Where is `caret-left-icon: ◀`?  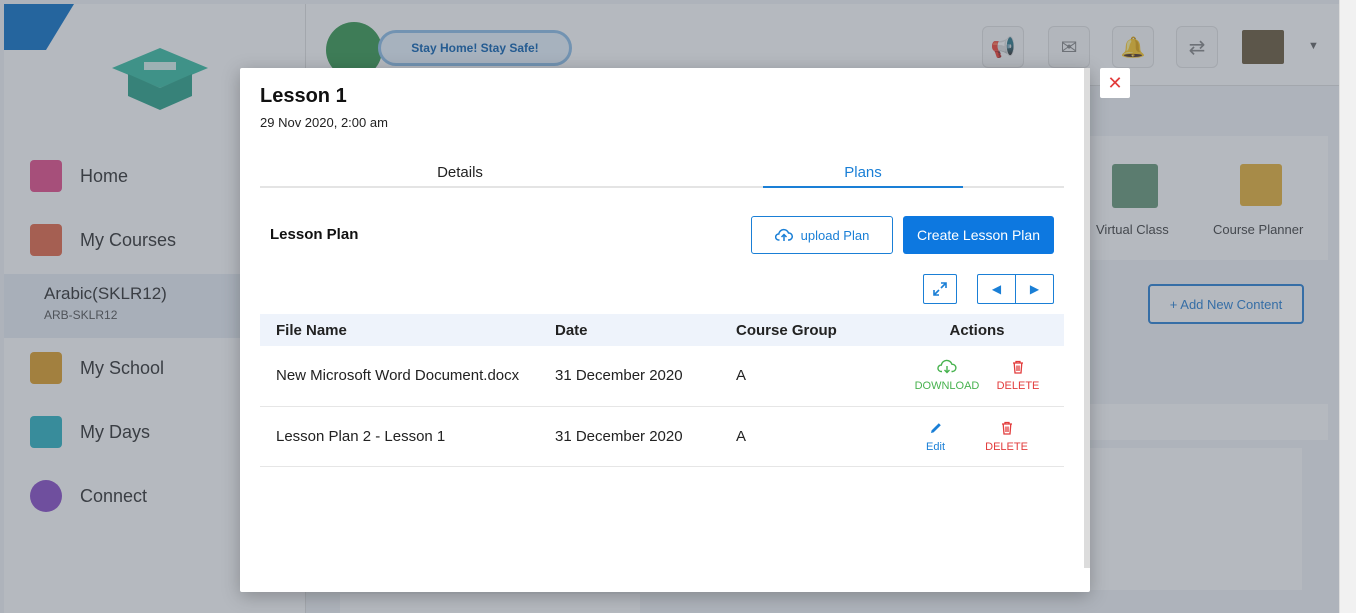 caret-left-icon: ◀ is located at coordinates (996, 289).